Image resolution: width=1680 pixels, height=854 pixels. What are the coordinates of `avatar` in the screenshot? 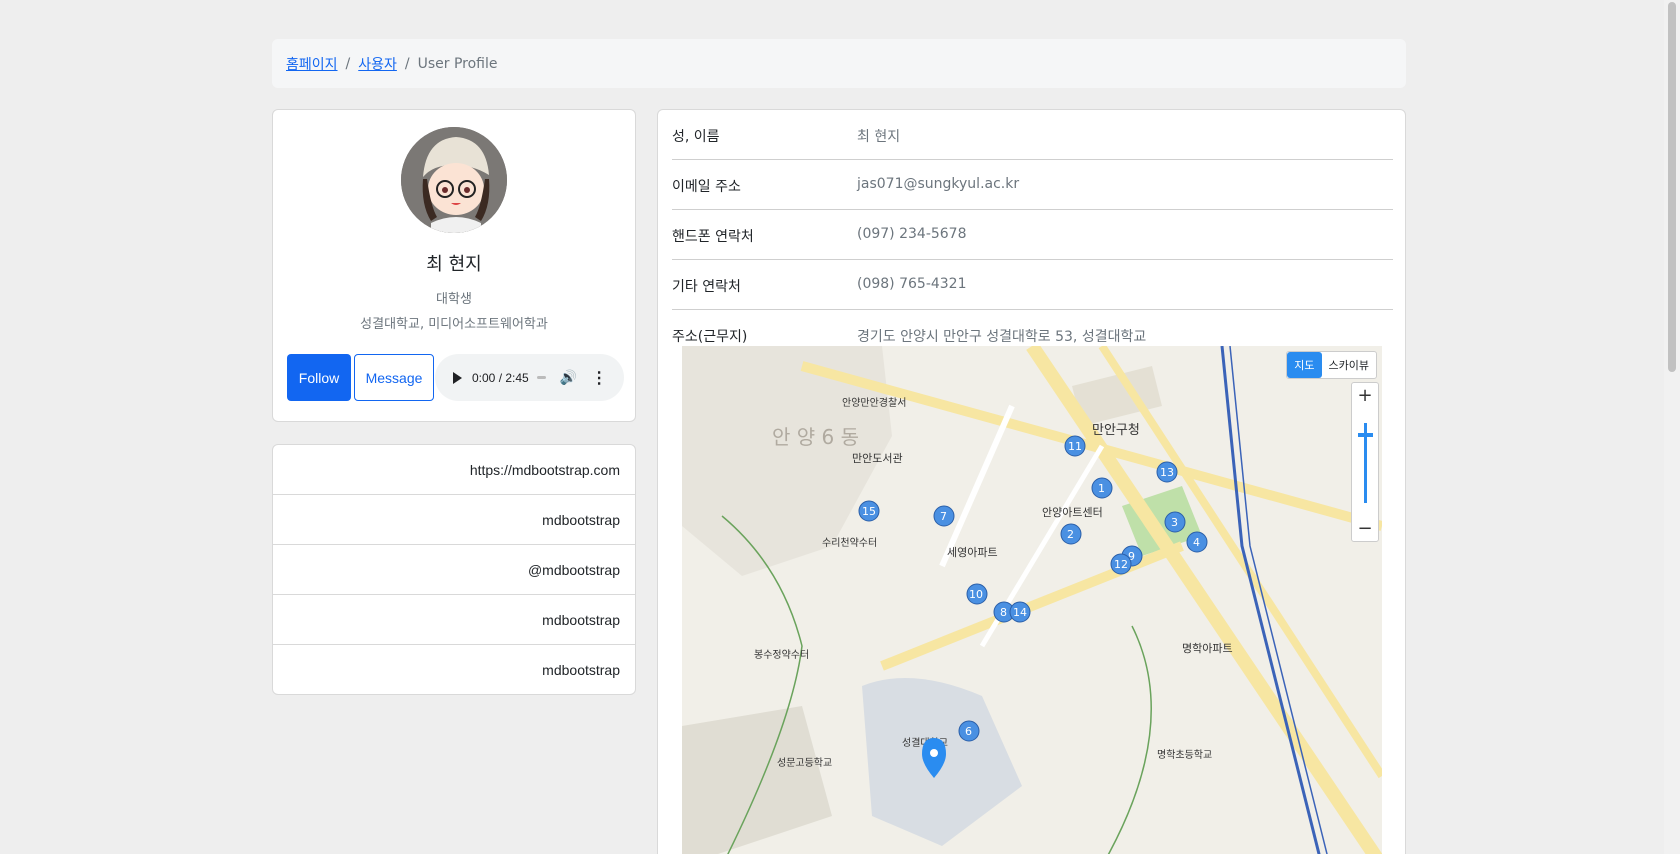 It's located at (454, 180).